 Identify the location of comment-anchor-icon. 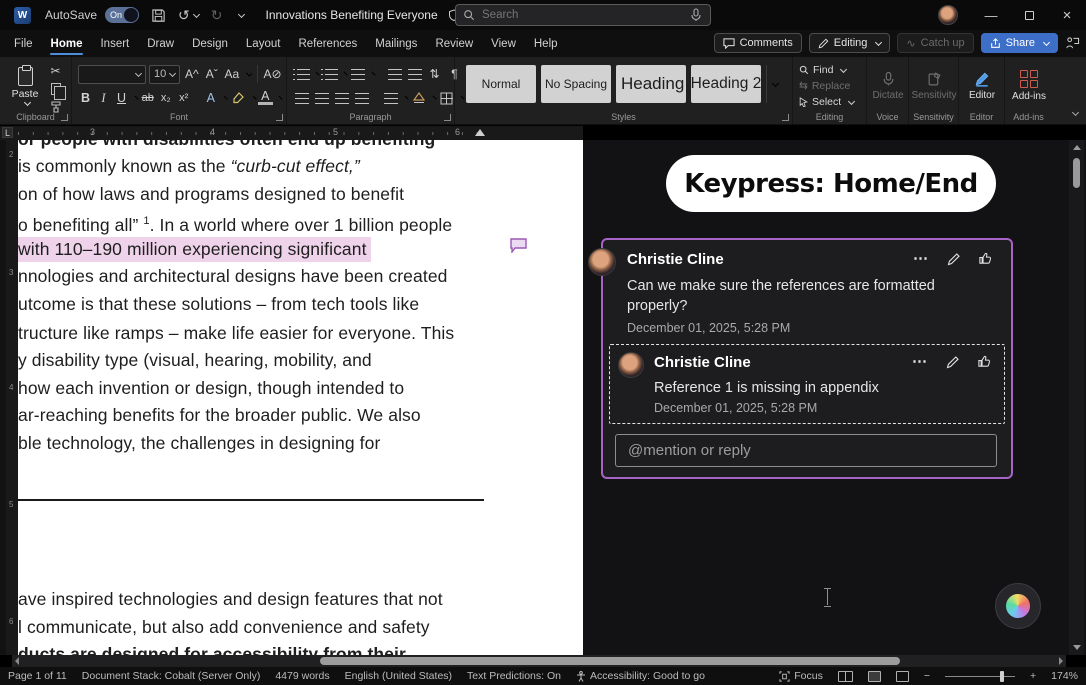
(519, 245).